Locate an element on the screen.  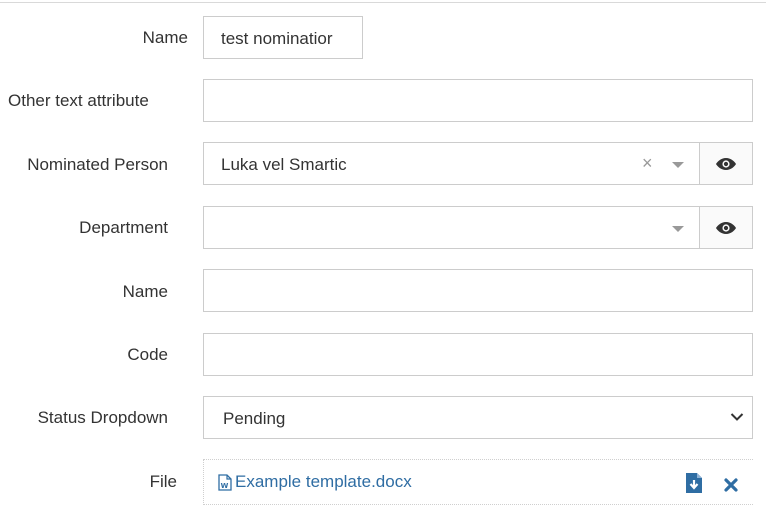
clear-selection-icon: × is located at coordinates (647, 163).